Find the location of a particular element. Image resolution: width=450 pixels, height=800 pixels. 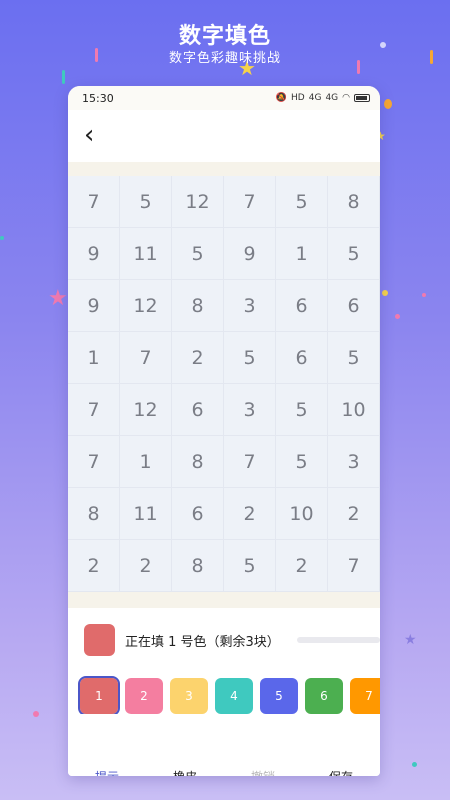

battery-icon is located at coordinates (362, 98).